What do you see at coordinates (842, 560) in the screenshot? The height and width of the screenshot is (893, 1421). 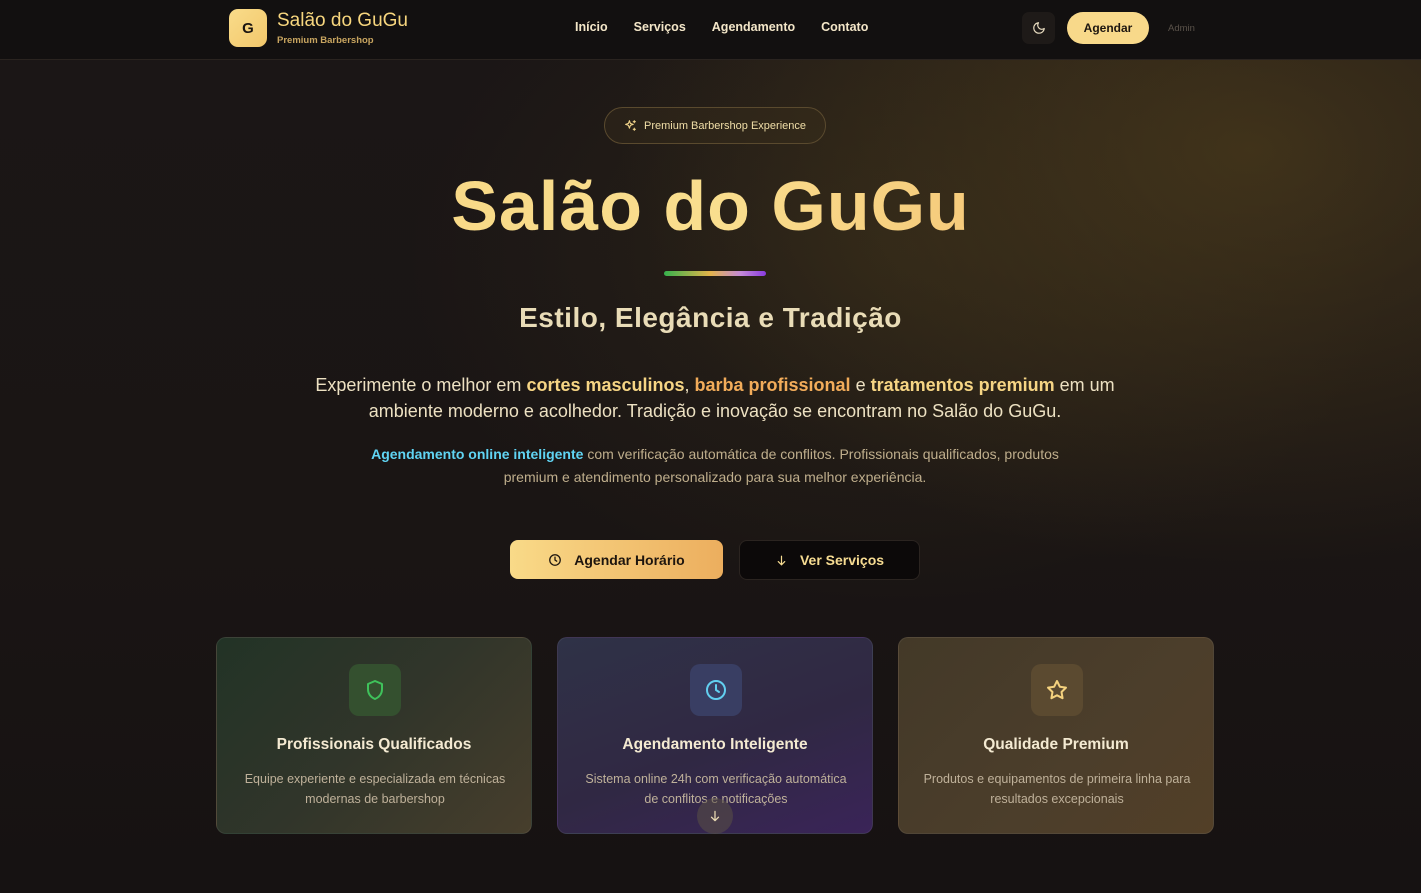 I see `ver-servicos-label: Ver Serviços` at bounding box center [842, 560].